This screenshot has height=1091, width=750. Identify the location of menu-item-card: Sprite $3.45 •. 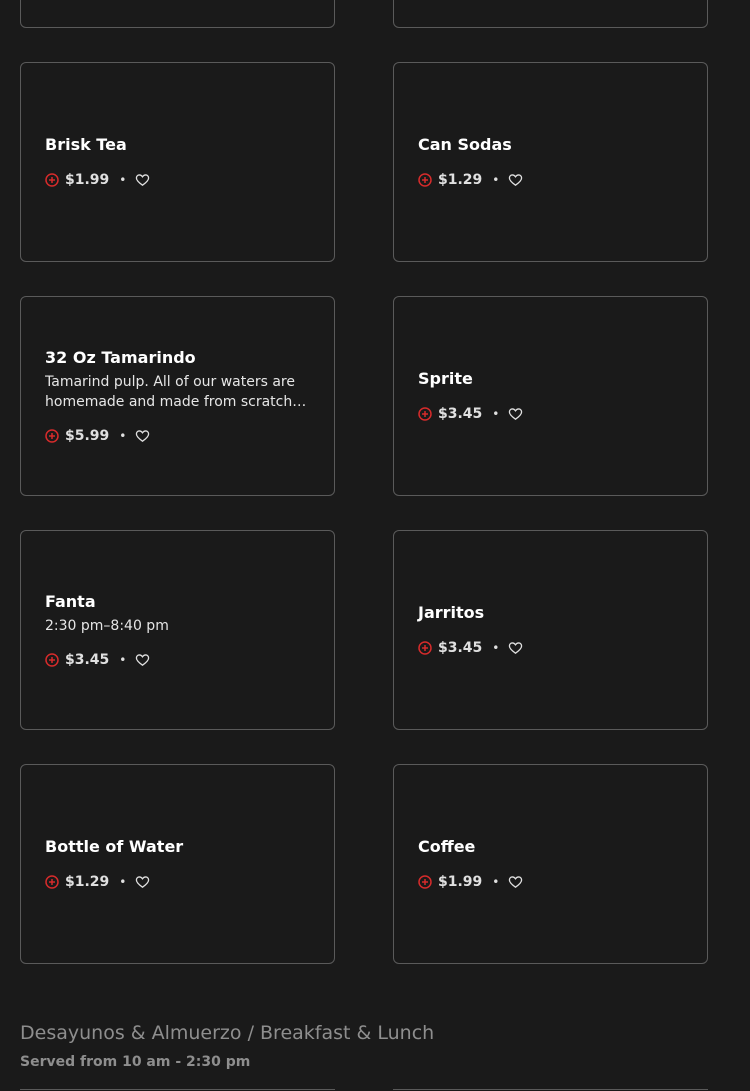
(550, 396).